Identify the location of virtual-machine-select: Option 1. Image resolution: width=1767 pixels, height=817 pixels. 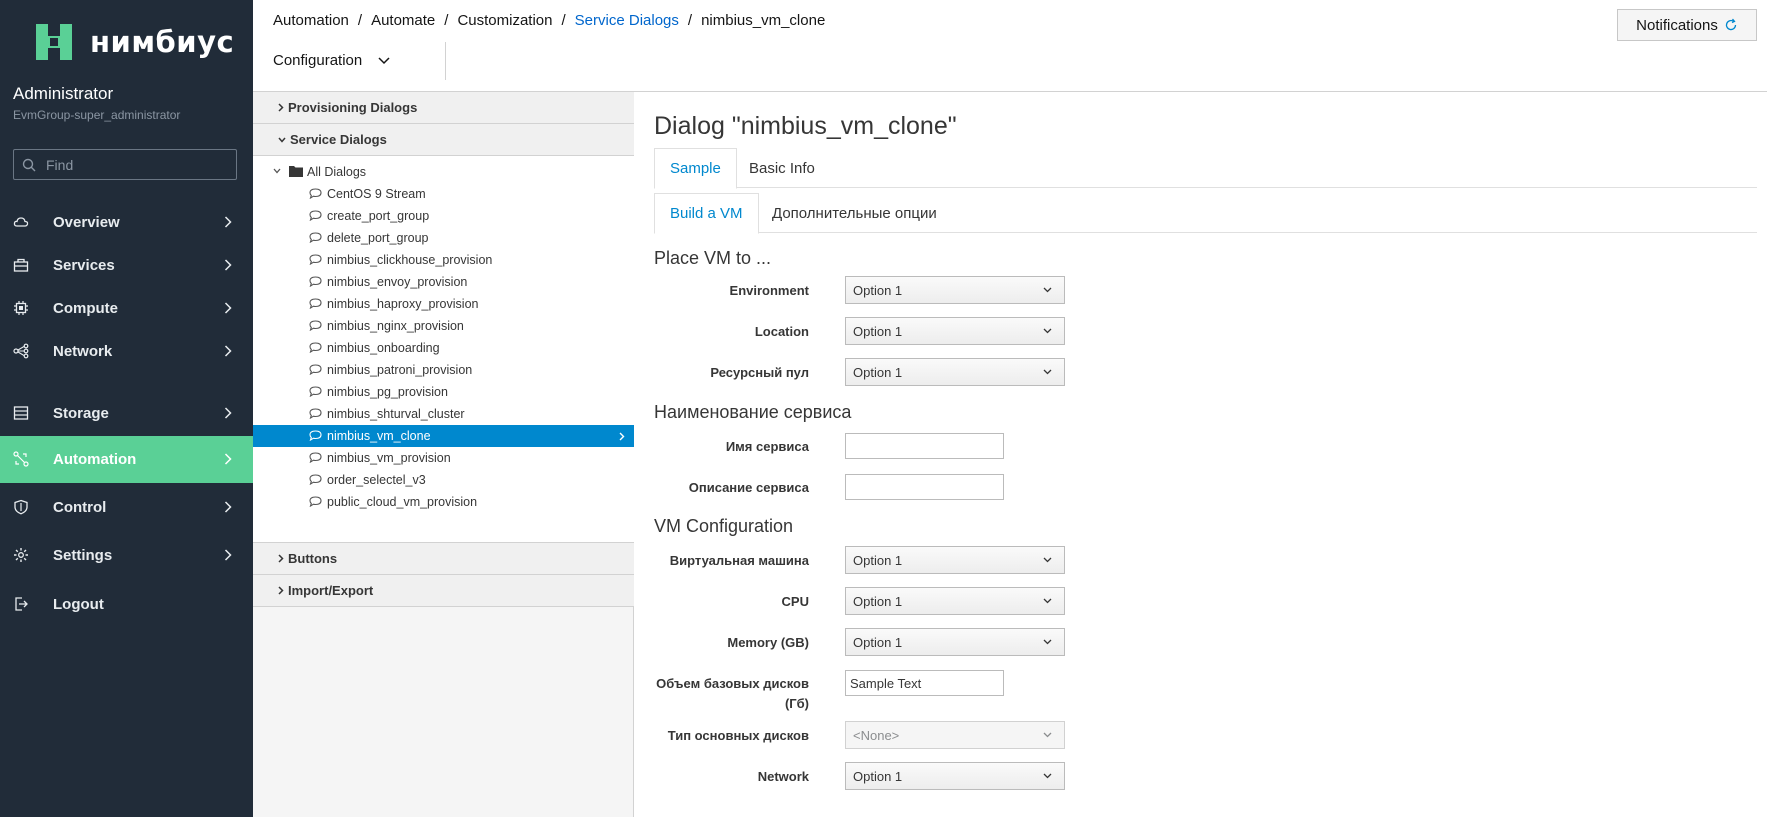
(955, 560).